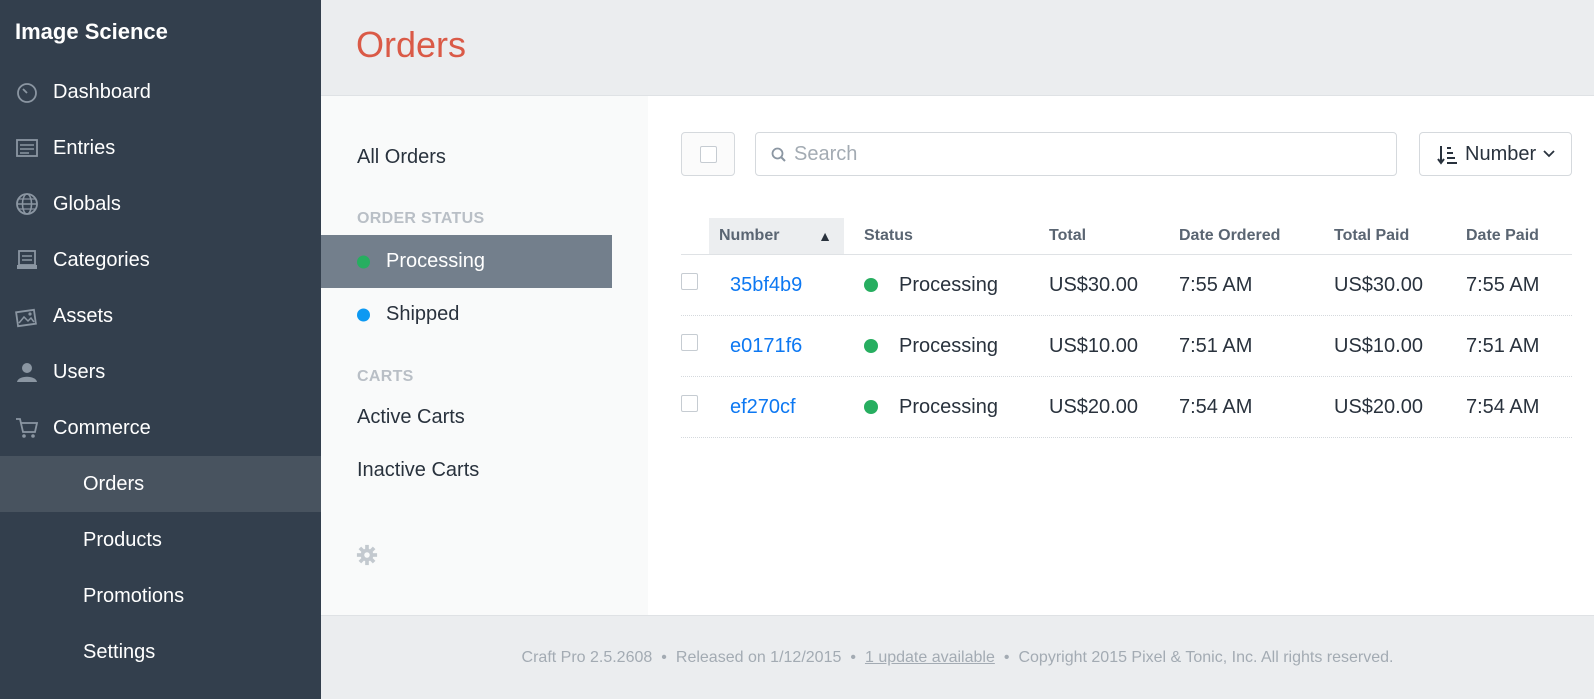 The image size is (1594, 699). What do you see at coordinates (1216, 406) in the screenshot?
I see `date-ordered-cell: 7:54 AM` at bounding box center [1216, 406].